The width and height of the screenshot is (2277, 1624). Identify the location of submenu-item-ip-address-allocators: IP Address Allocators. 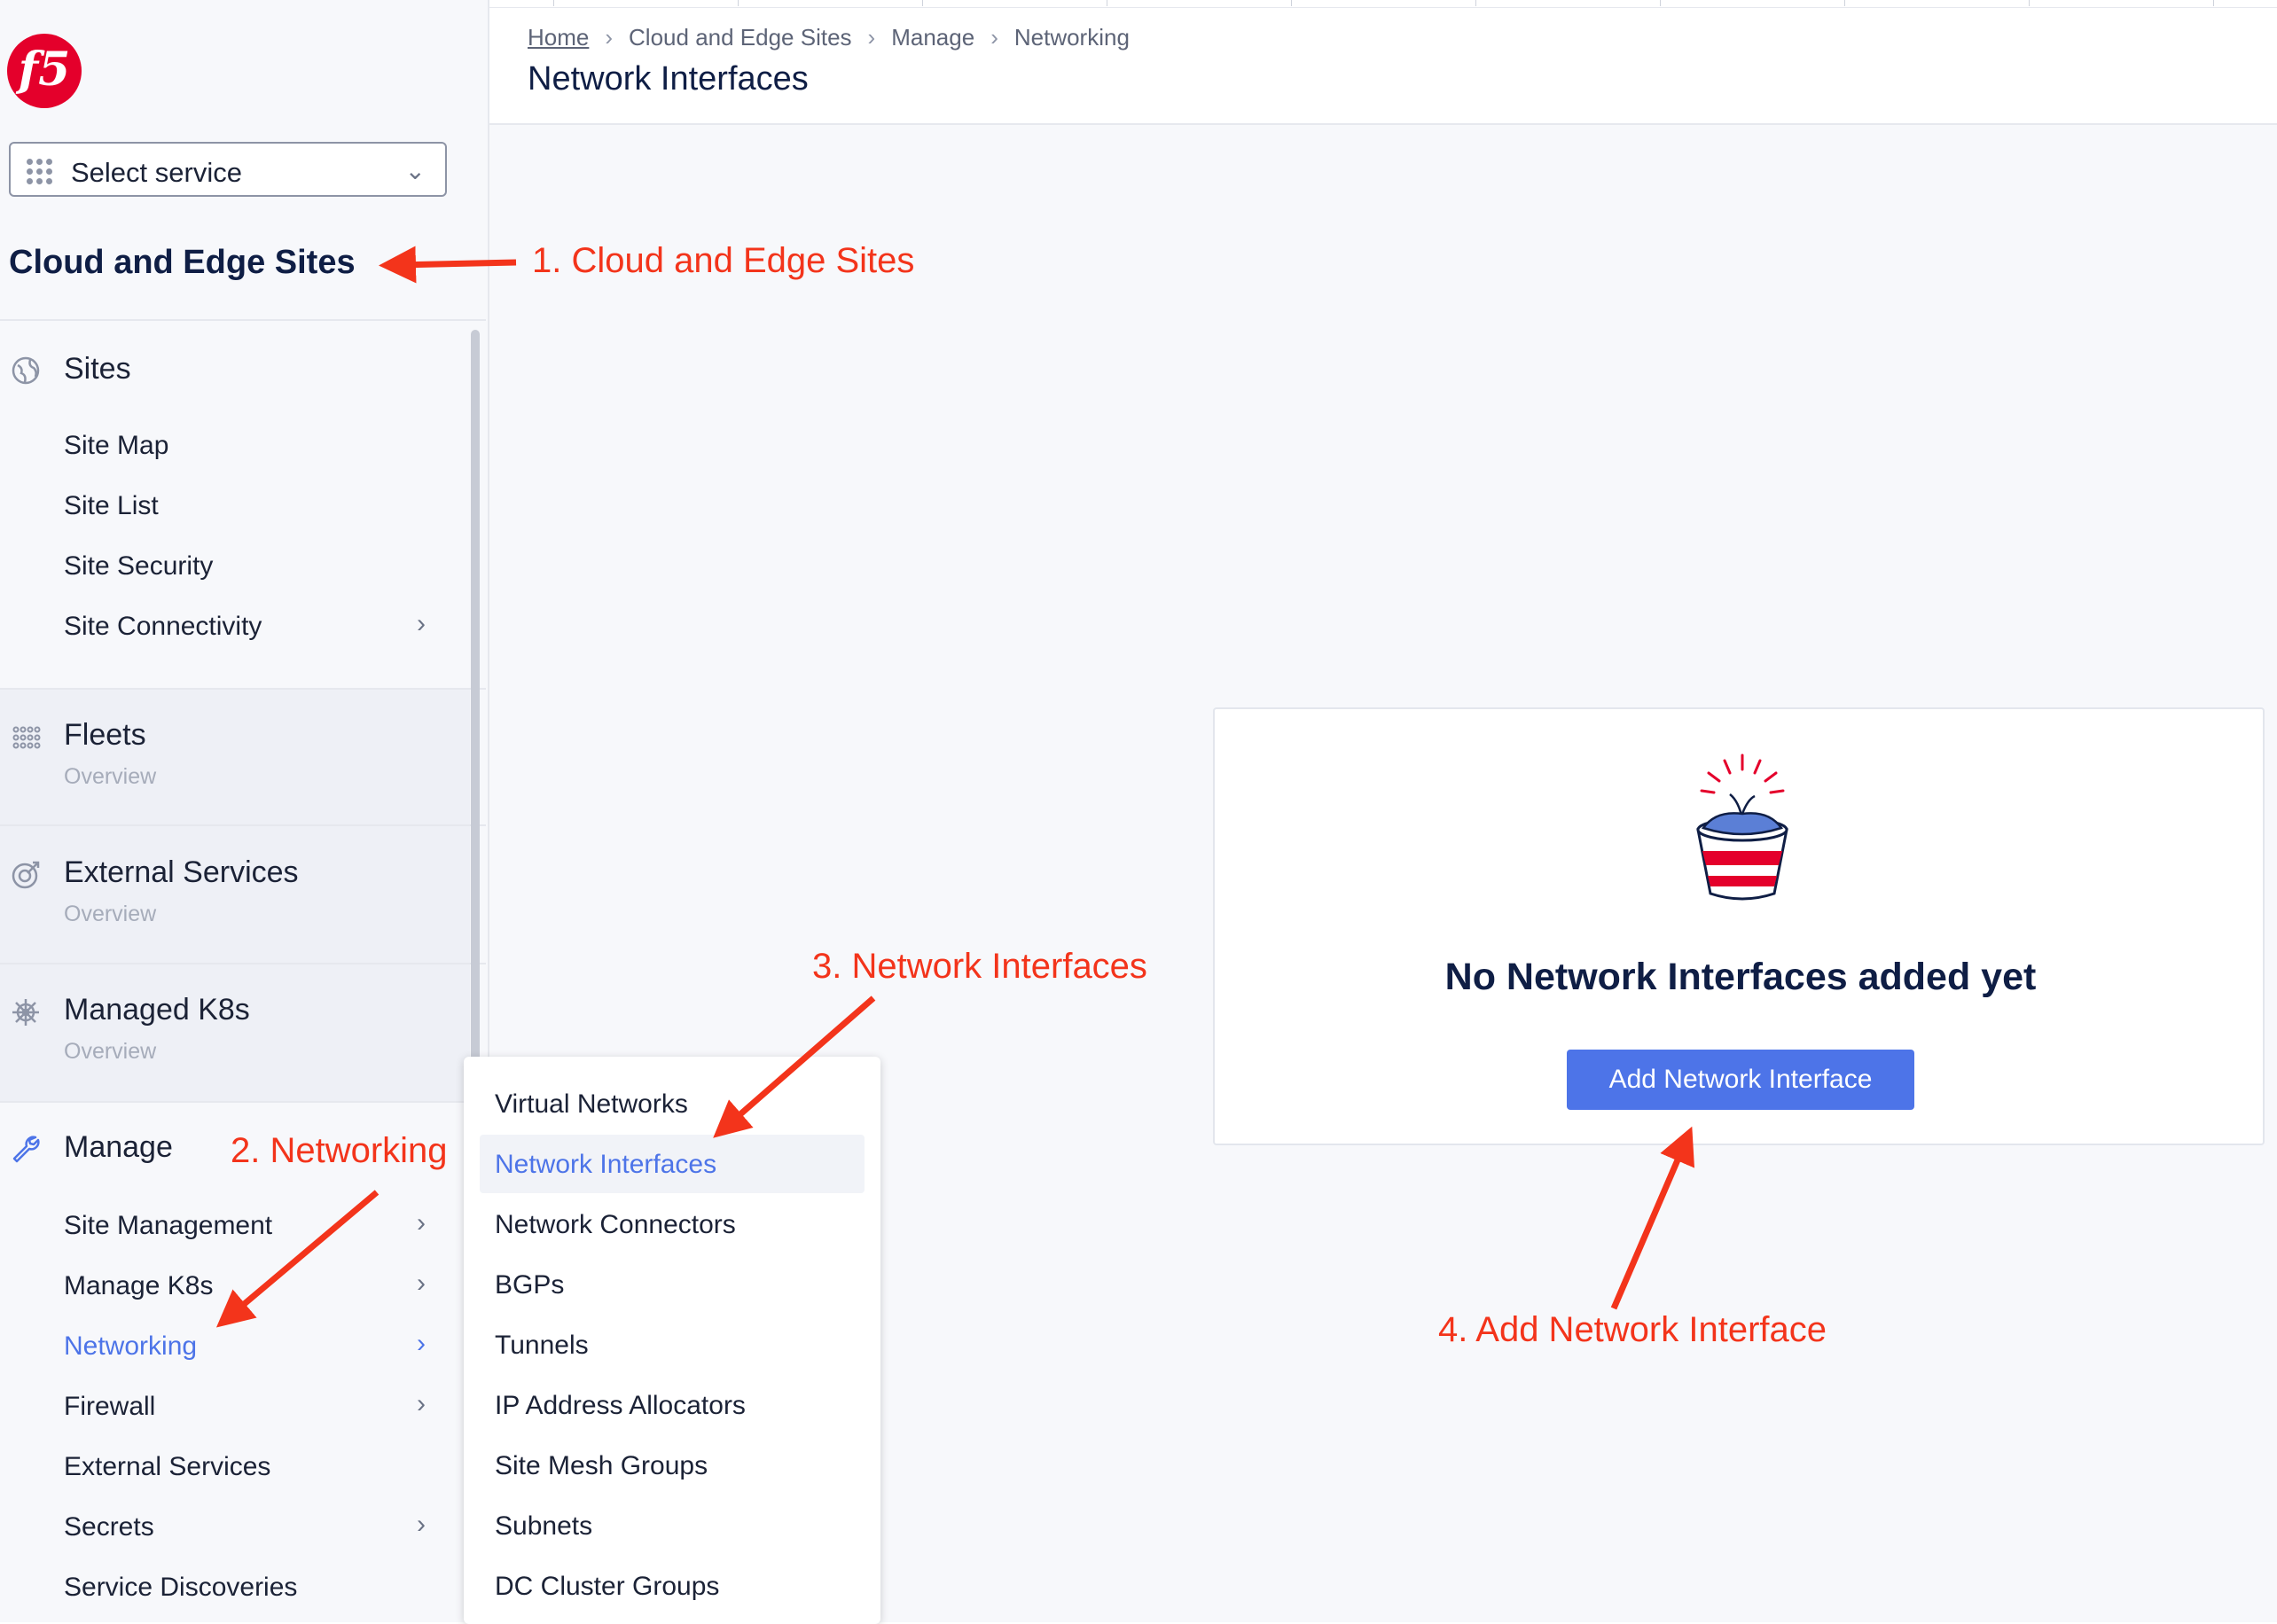
(620, 1406).